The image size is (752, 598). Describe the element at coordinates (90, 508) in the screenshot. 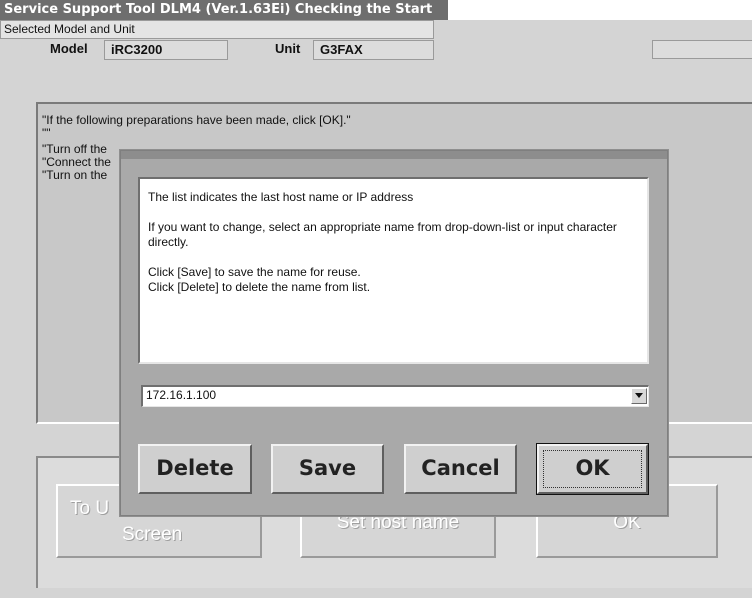

I see `to-screen-label-line1: To U` at that location.